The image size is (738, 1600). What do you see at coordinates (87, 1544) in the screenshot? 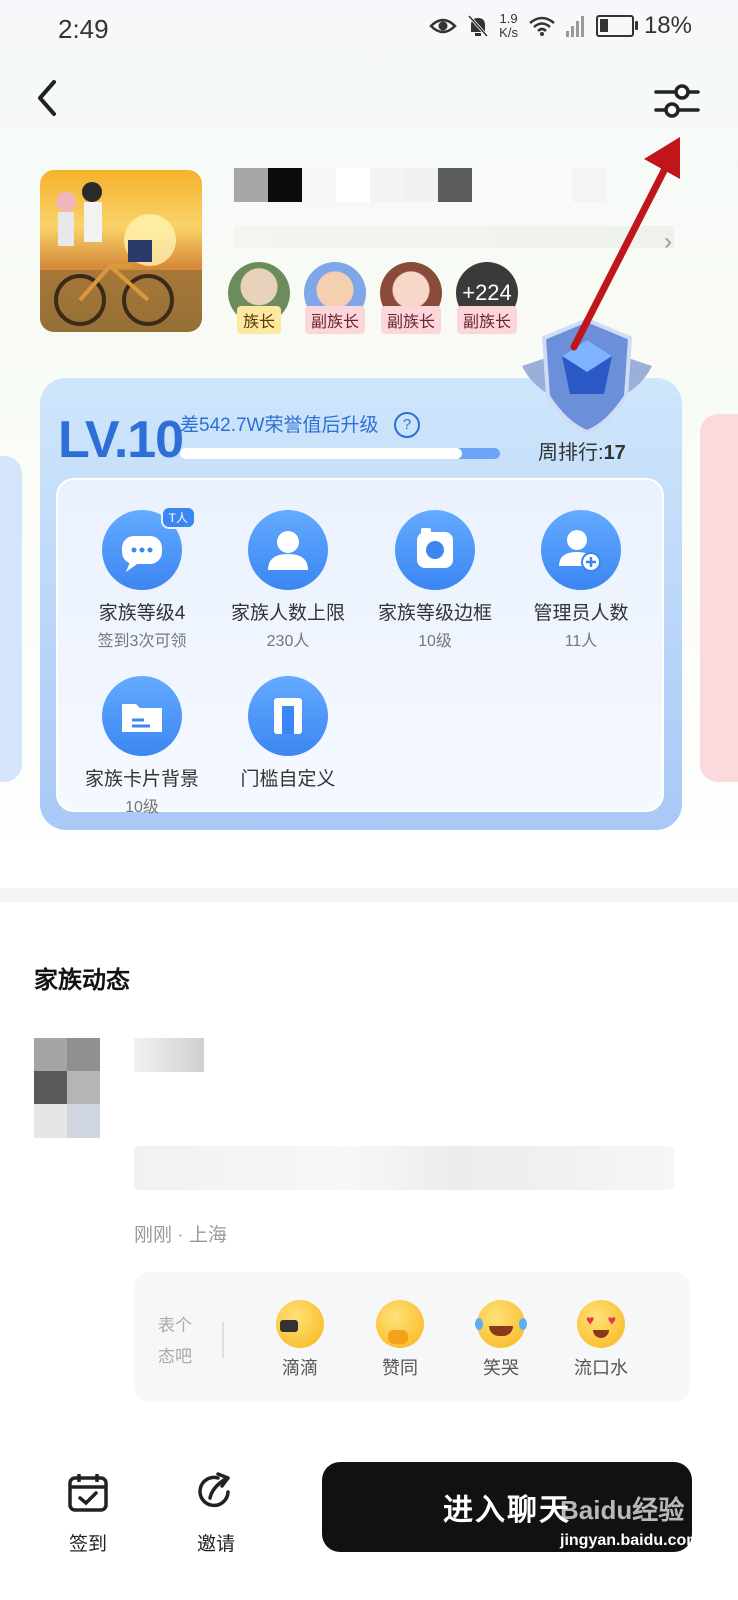
I see `checkin-label: 签到` at bounding box center [87, 1544].